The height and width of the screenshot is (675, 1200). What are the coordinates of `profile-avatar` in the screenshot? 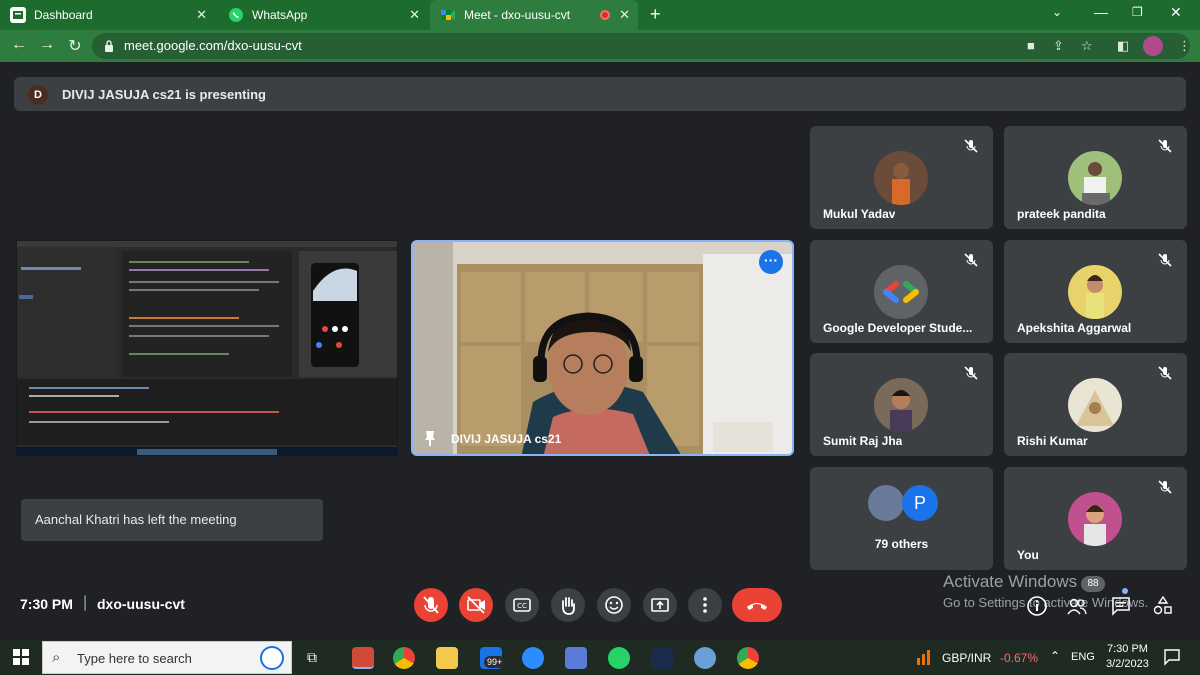 It's located at (1153, 46).